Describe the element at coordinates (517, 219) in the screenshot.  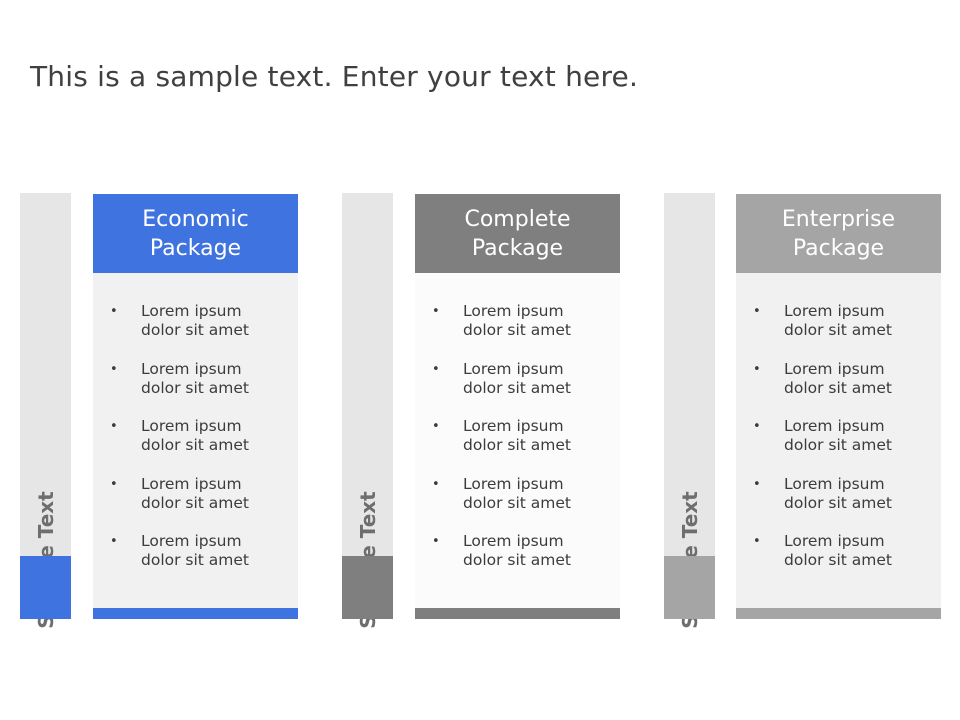
I see `package-title-line: Complete` at that location.